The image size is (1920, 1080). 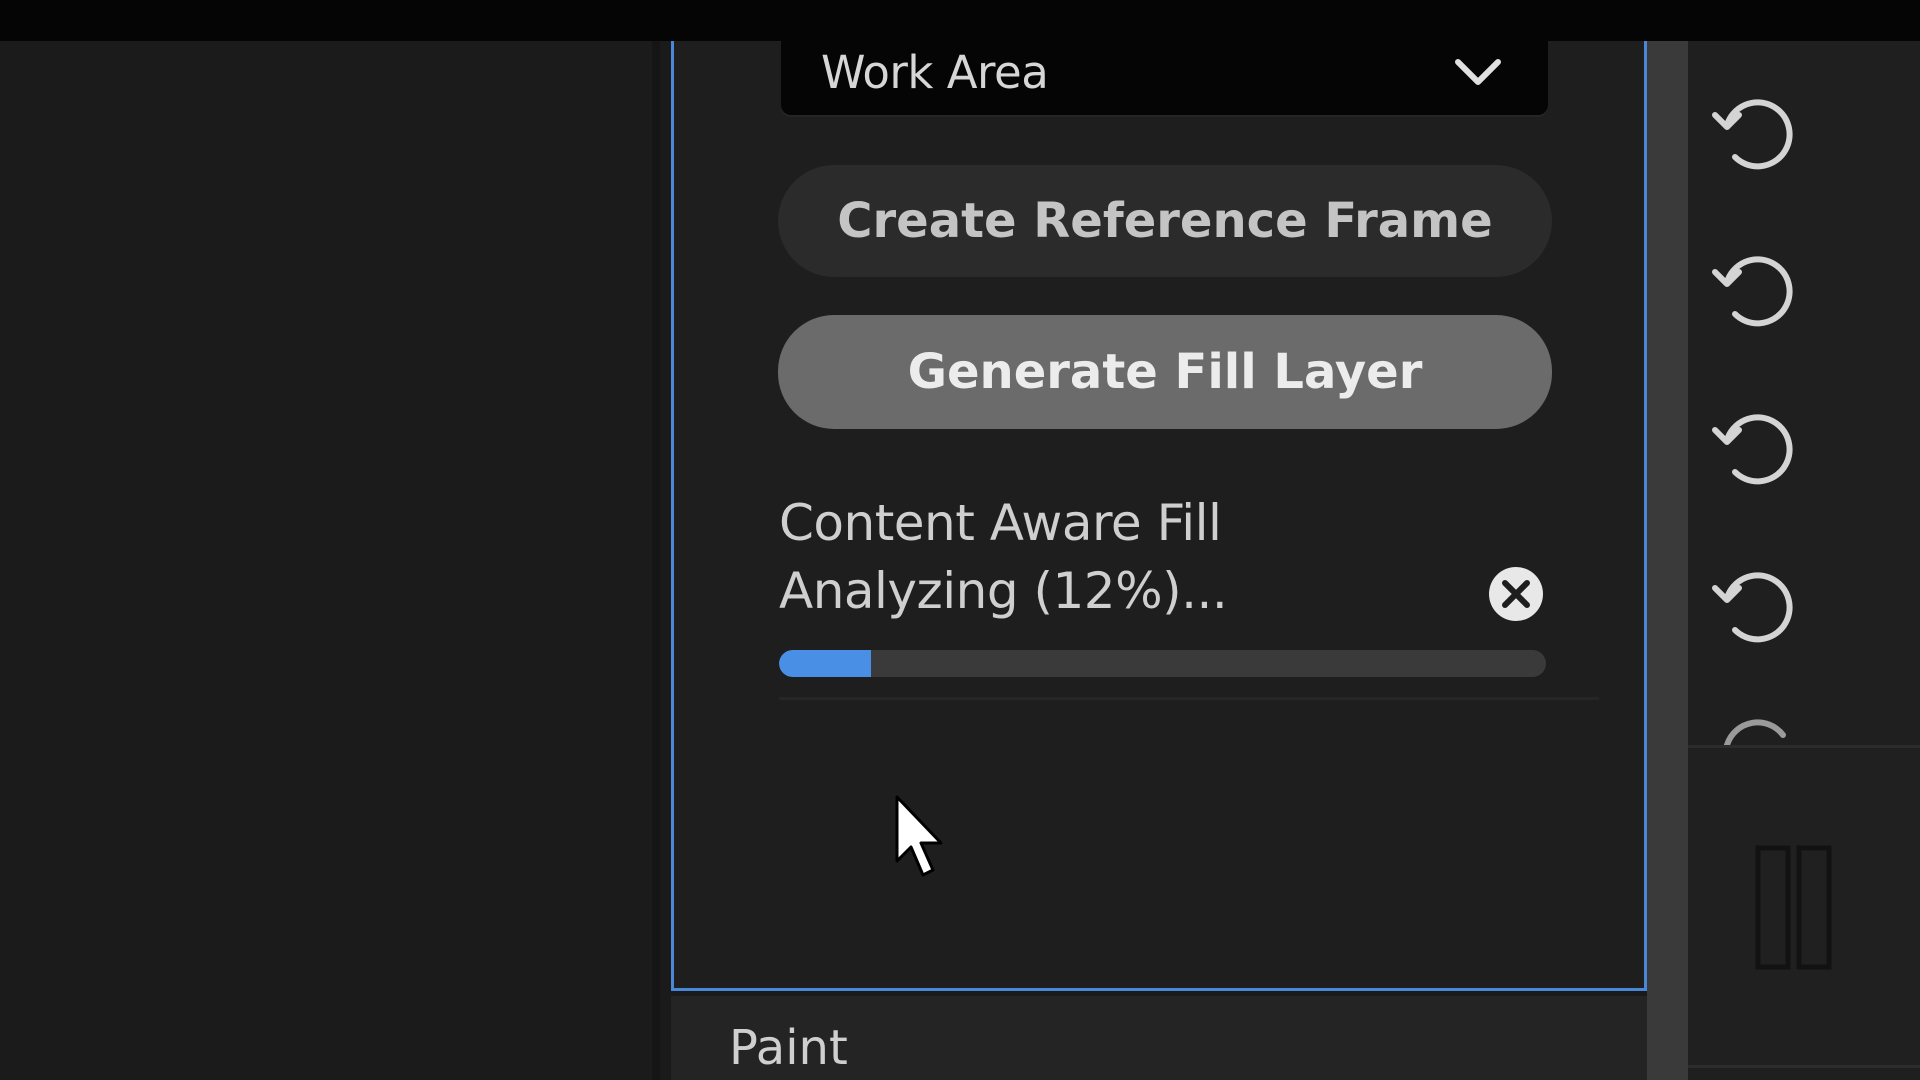 What do you see at coordinates (1165, 372) in the screenshot?
I see `generate-fill-layer-button: Generate Fill Layer` at bounding box center [1165, 372].